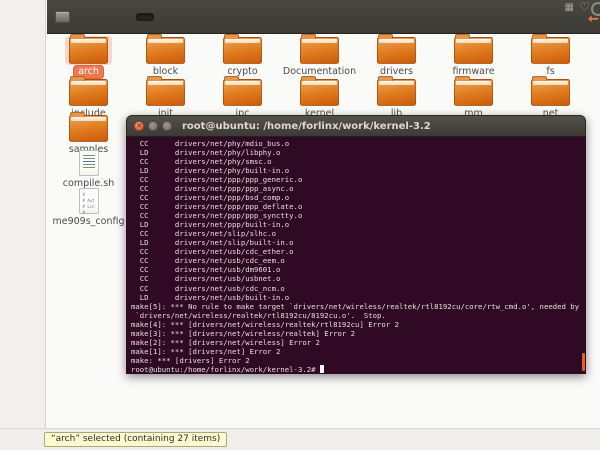 The width and height of the screenshot is (600, 450). Describe the element at coordinates (212, 252) in the screenshot. I see `terminal-line: CC drivers/net/usb/cdc_ether.o` at that location.